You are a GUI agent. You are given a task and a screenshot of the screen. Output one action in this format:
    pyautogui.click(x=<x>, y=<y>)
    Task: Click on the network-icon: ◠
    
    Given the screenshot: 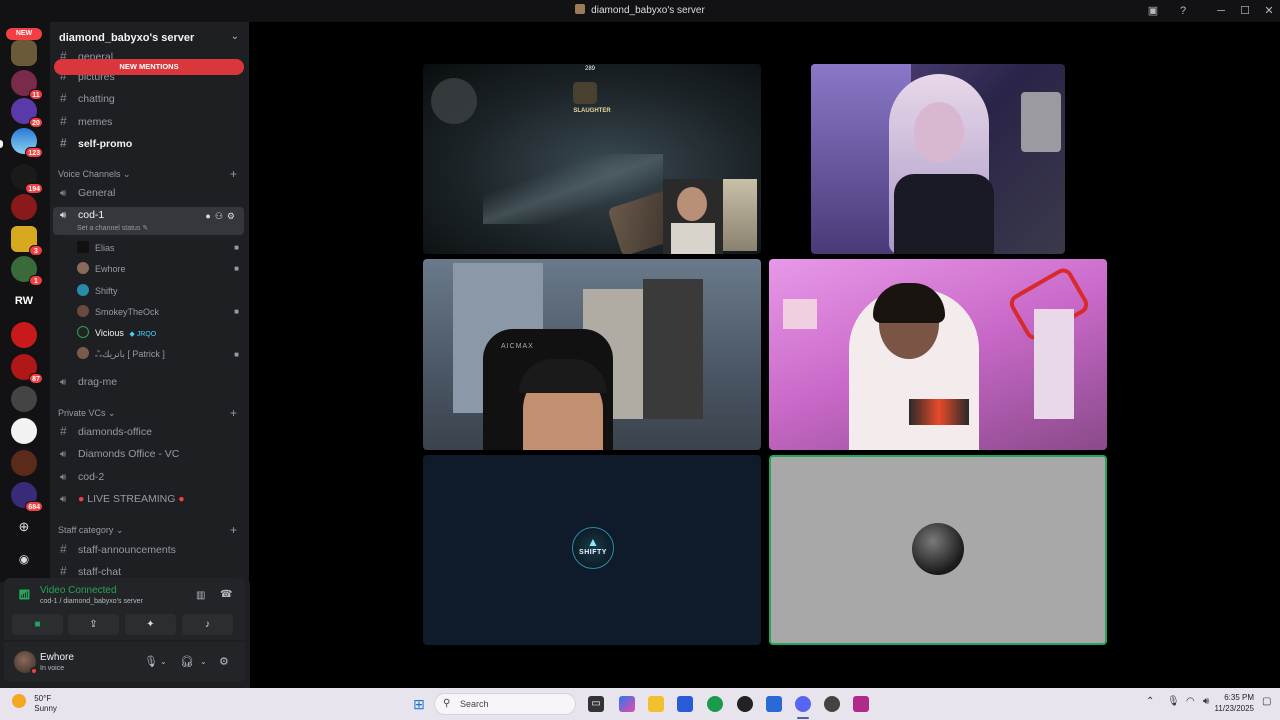 What is the action you would take?
    pyautogui.click(x=1190, y=701)
    